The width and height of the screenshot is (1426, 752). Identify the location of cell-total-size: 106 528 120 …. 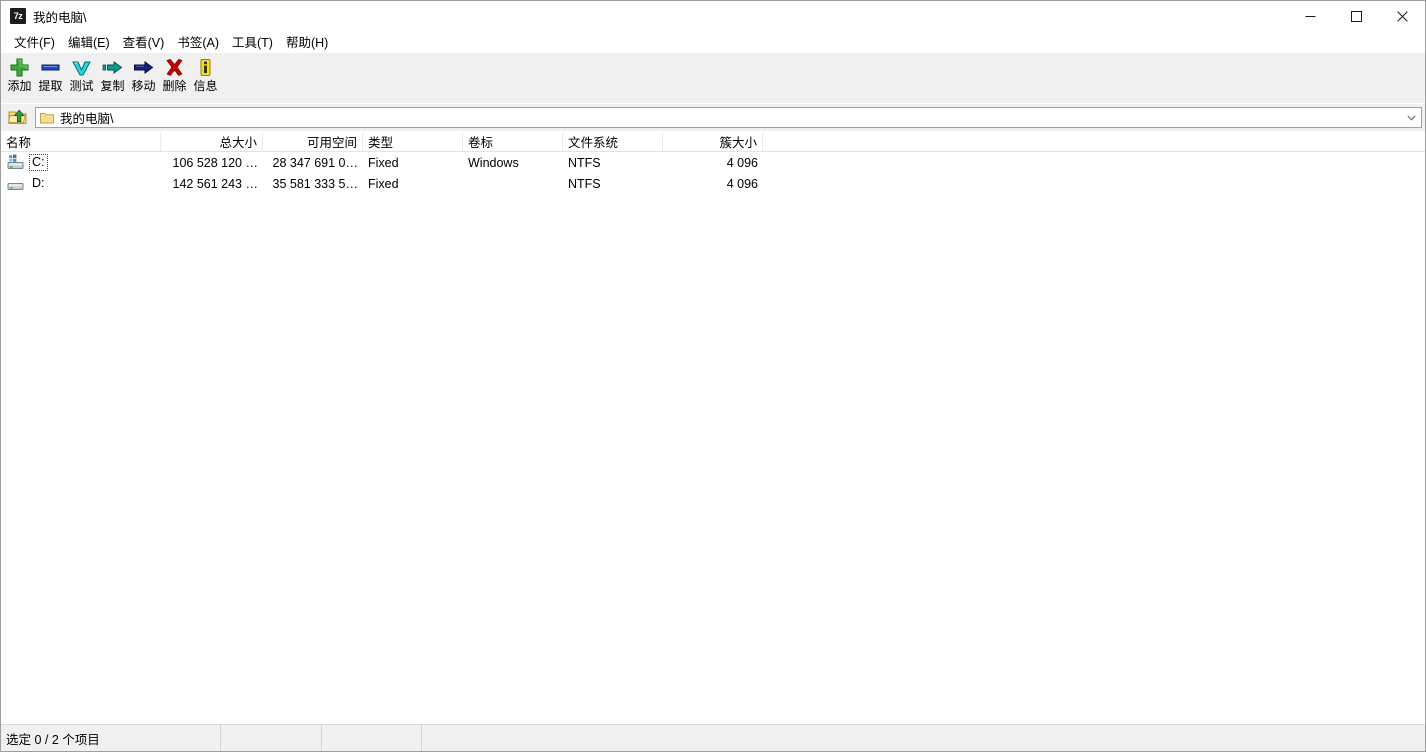
(215, 162).